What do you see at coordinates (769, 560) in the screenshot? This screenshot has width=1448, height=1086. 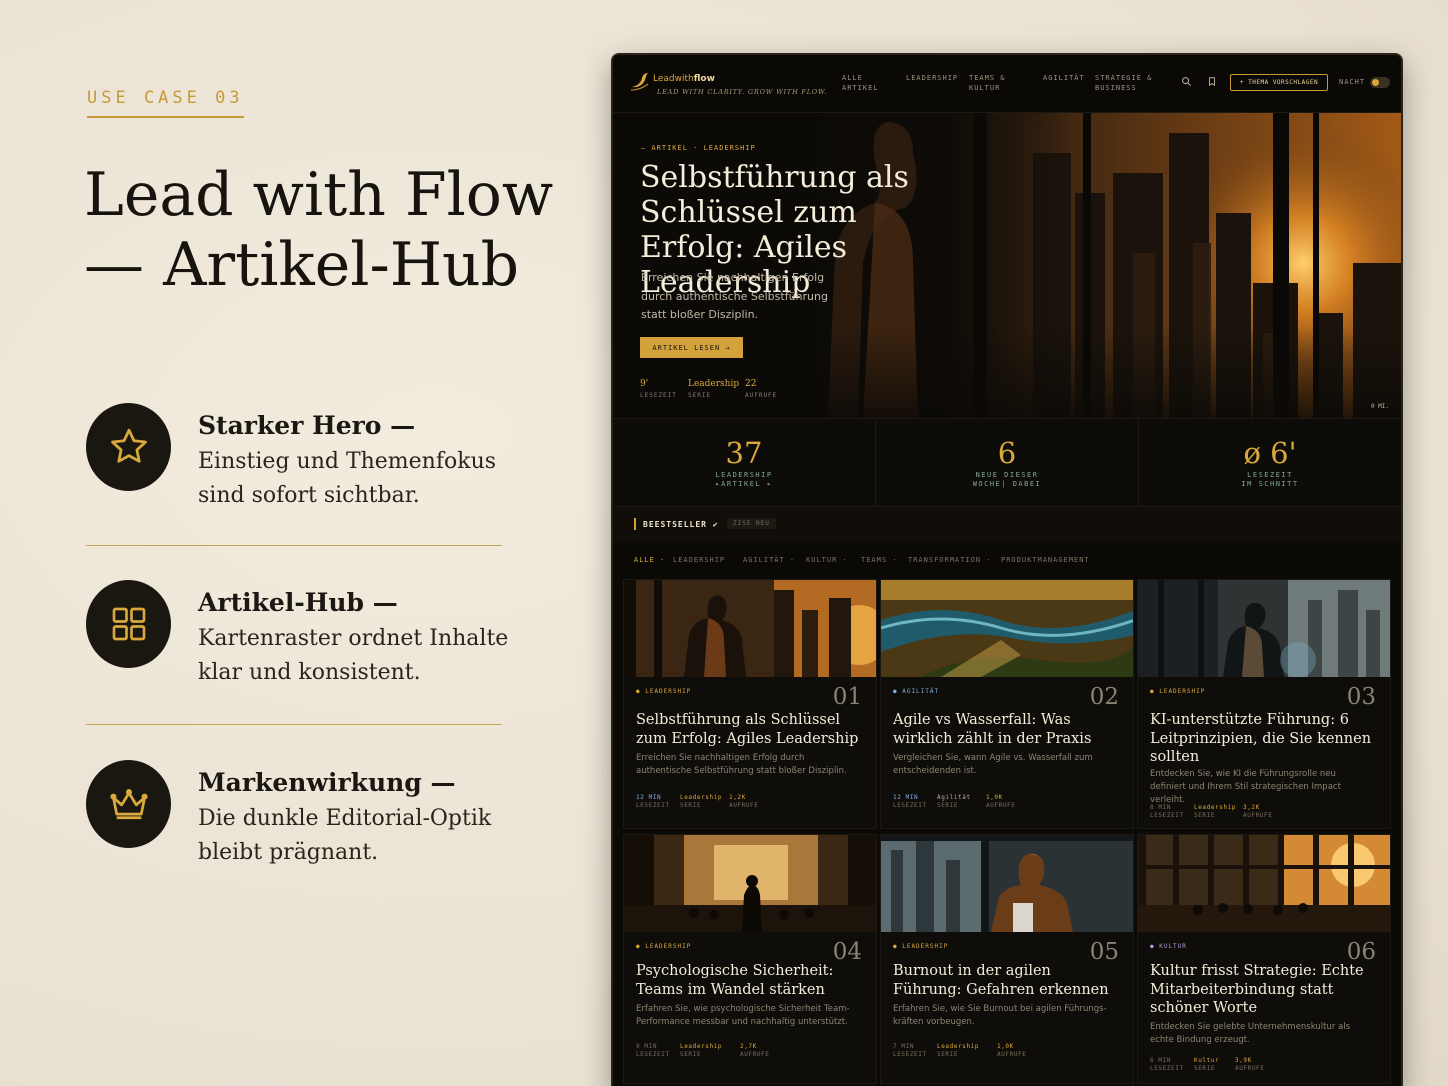 I see `filter-agilitaet: AGILITÄT ·` at bounding box center [769, 560].